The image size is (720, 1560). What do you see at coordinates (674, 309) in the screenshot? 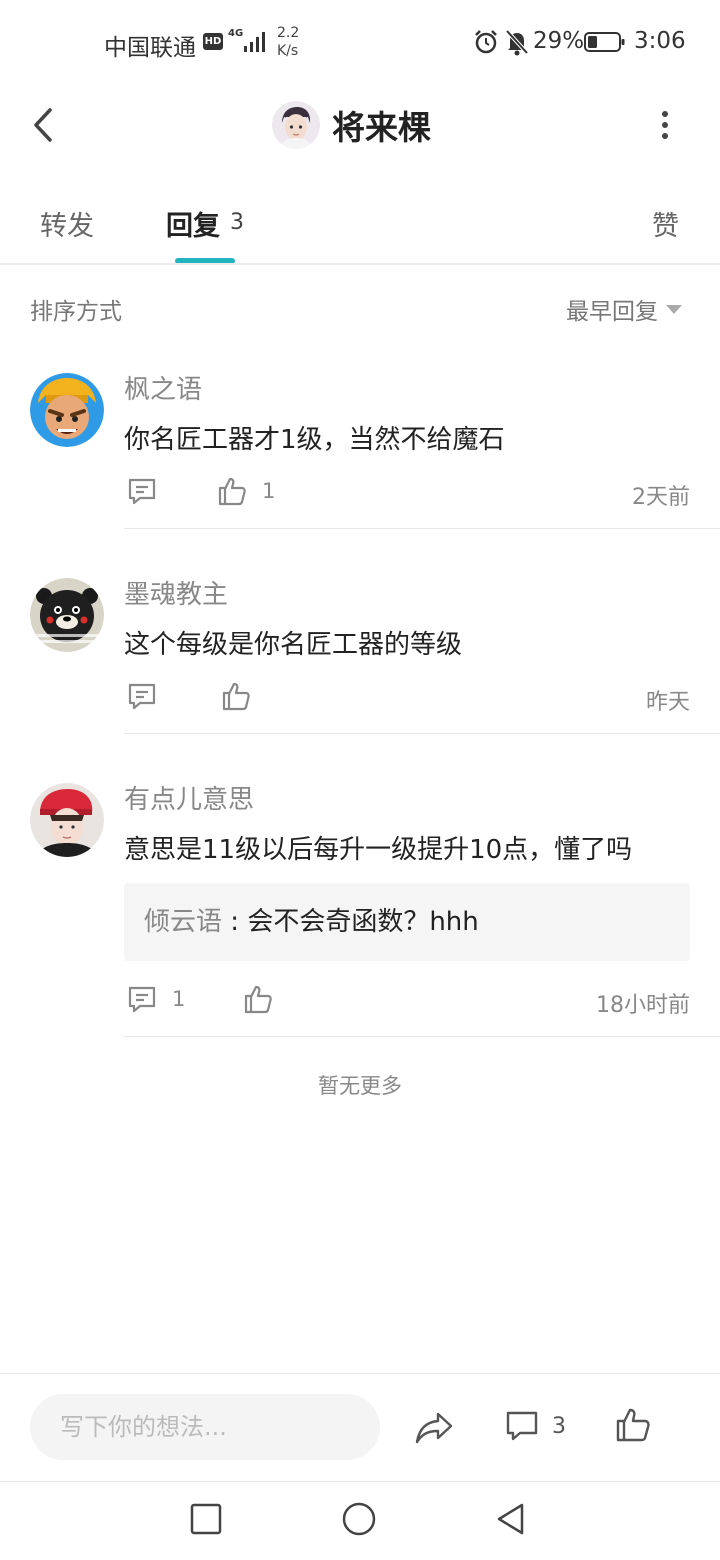
I see `caret-down-icon` at bounding box center [674, 309].